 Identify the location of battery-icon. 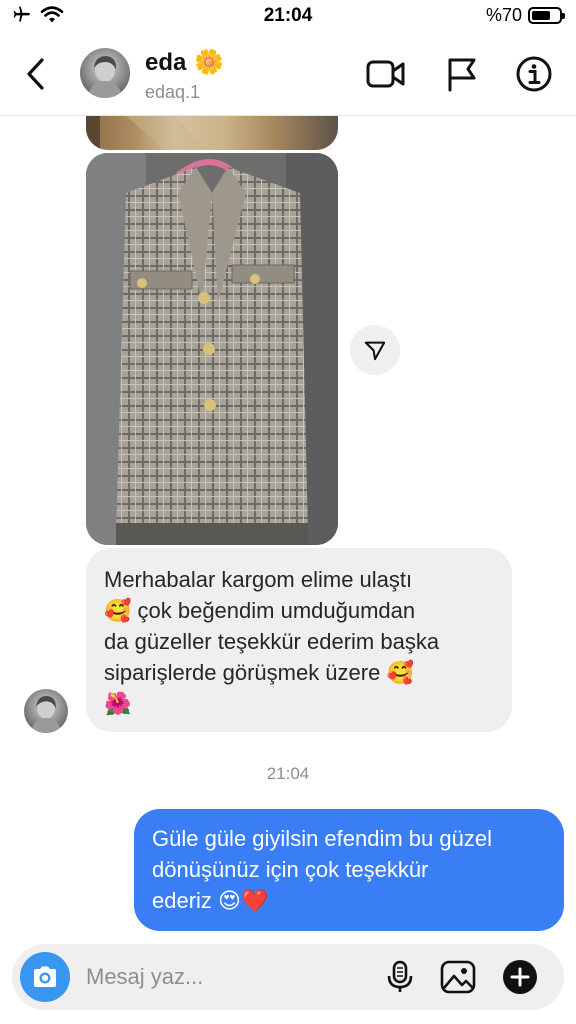
(546, 15).